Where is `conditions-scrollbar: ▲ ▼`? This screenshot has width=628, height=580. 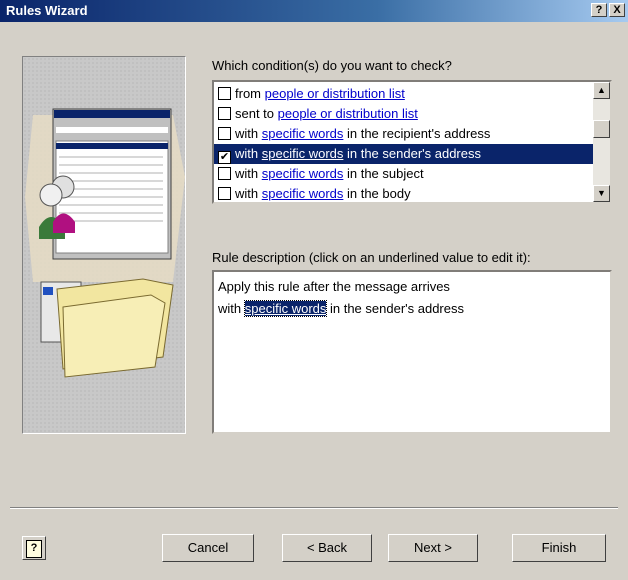 conditions-scrollbar: ▲ ▼ is located at coordinates (601, 142).